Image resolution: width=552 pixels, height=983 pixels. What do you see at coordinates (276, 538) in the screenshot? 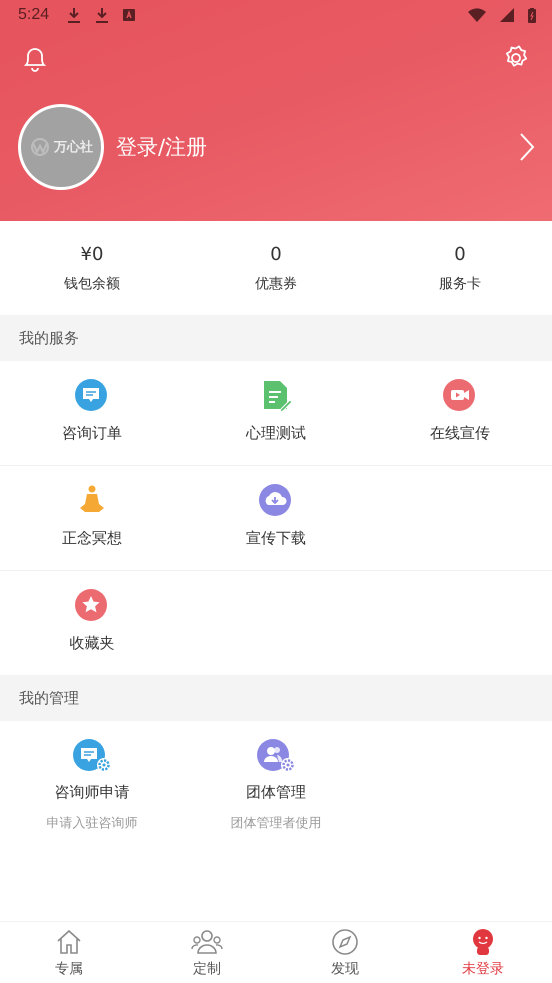
I see `service-label: 宣传下载` at bounding box center [276, 538].